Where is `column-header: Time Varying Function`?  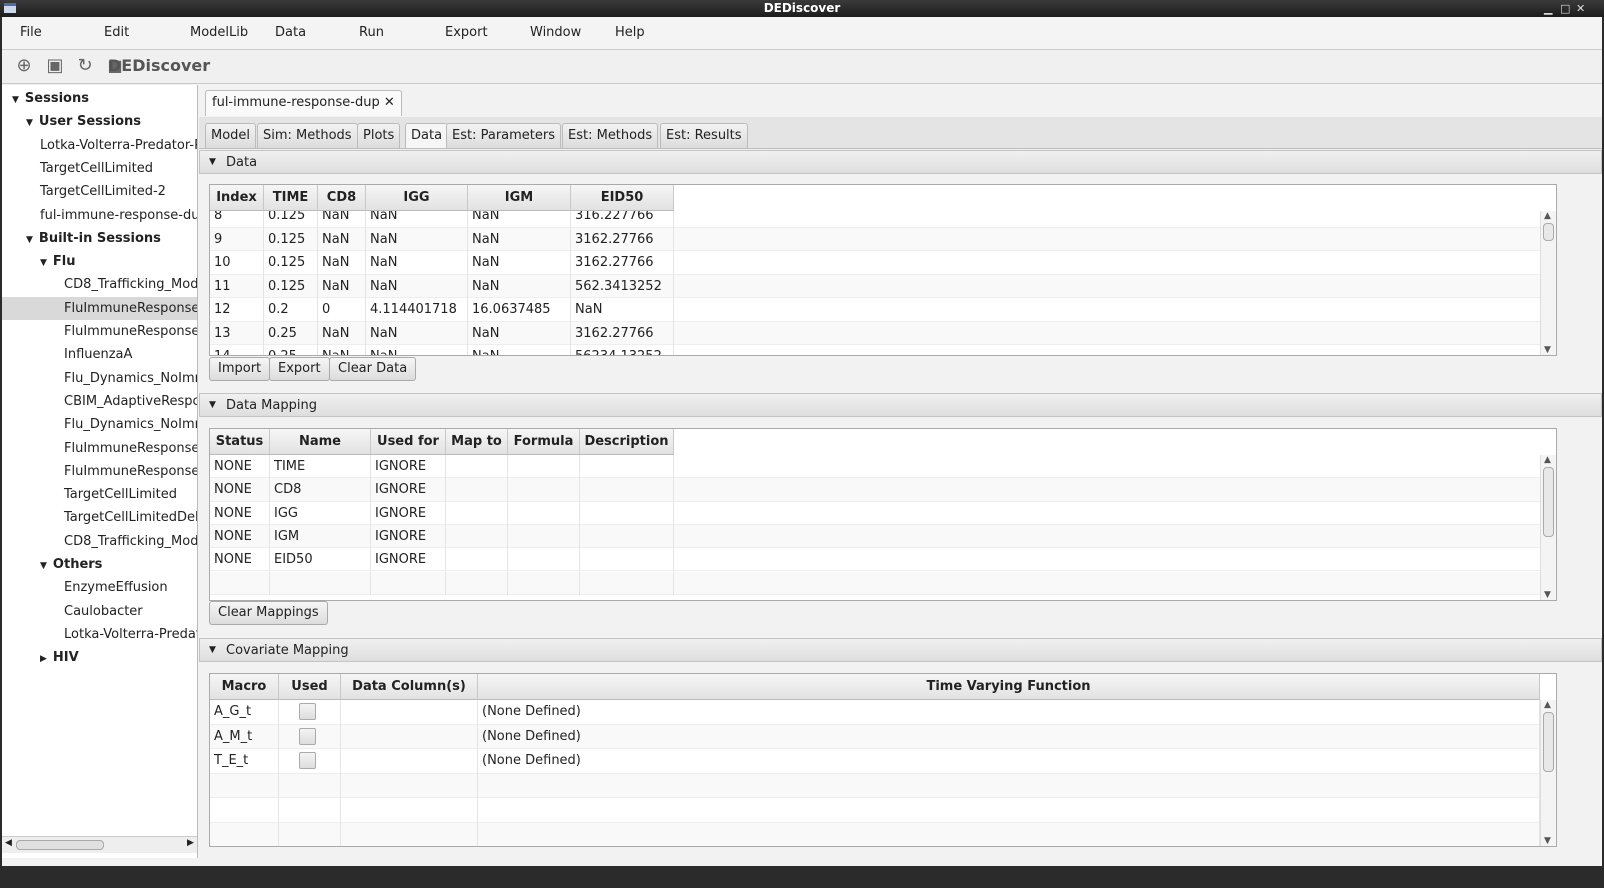
column-header: Time Varying Function is located at coordinates (1009, 687).